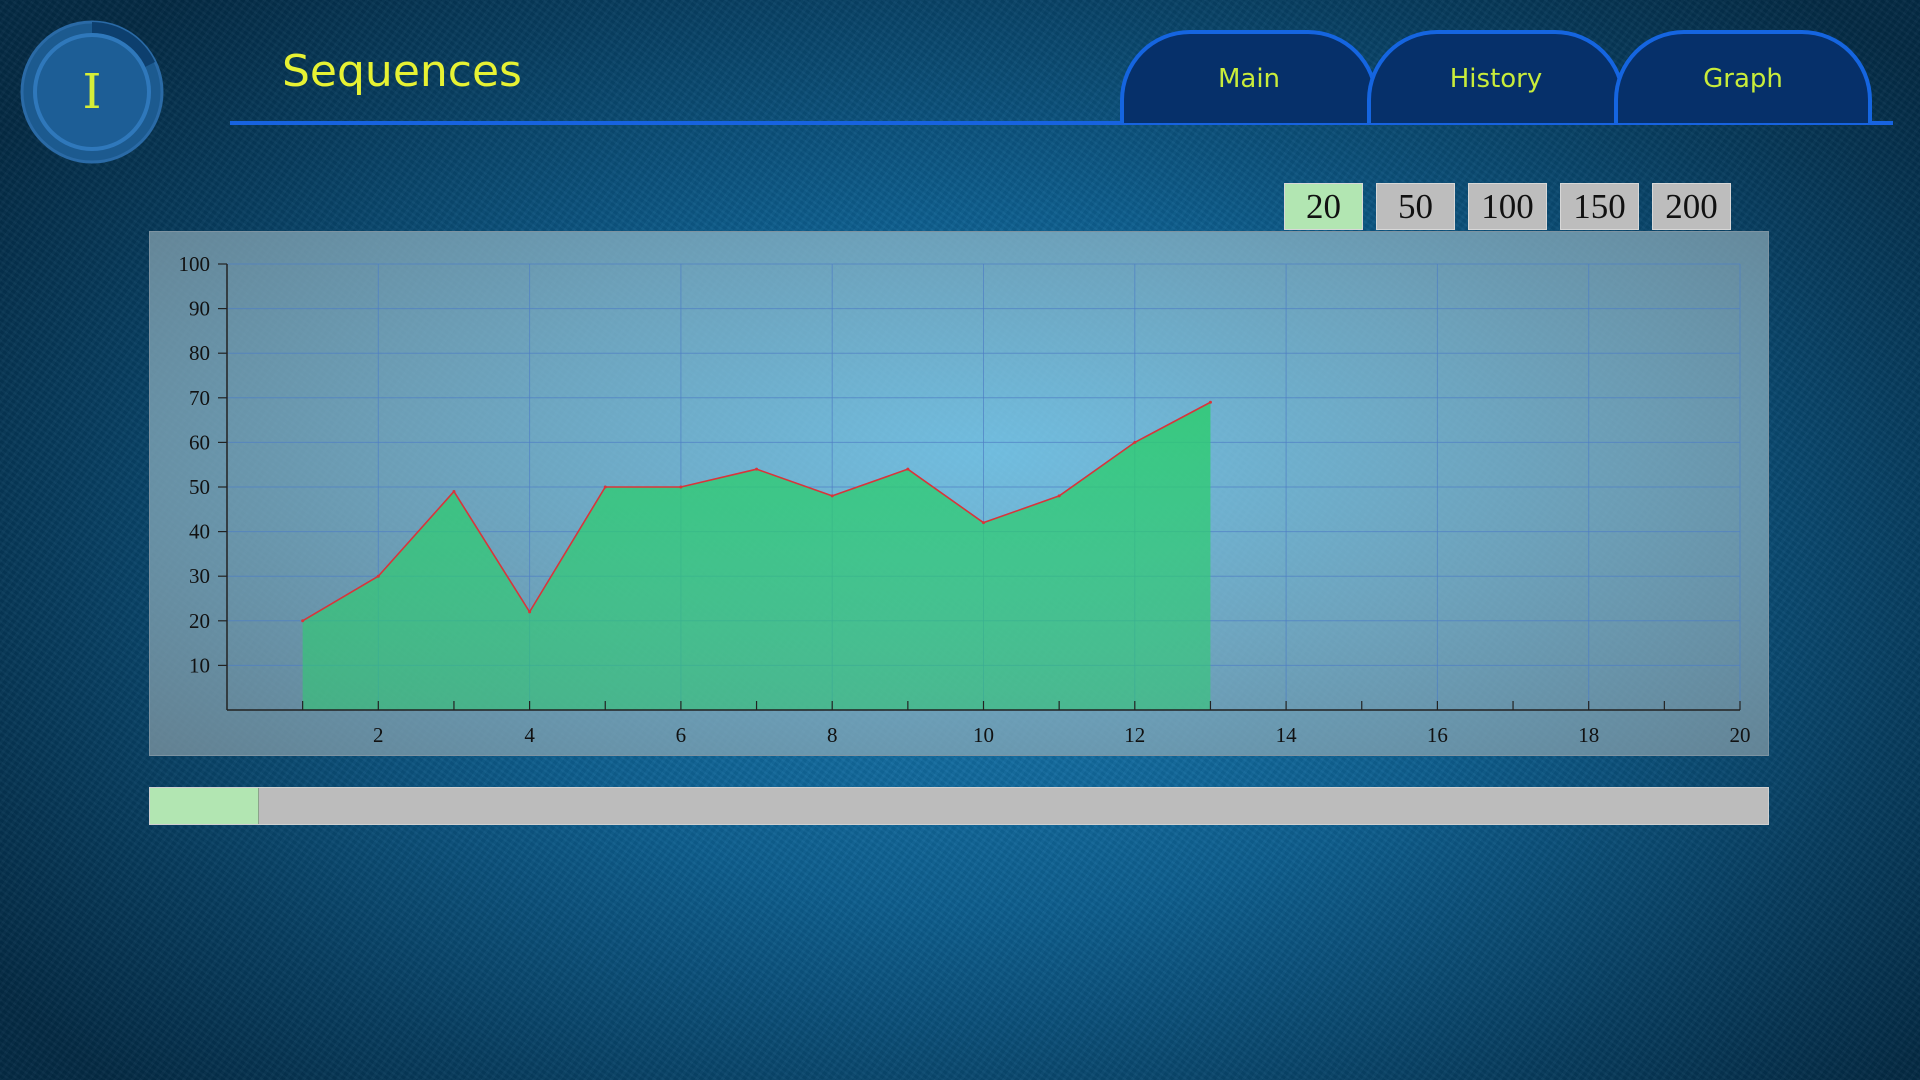 The width and height of the screenshot is (1920, 1080). Describe the element at coordinates (1437, 735) in the screenshot. I see `x-tick-label: 16` at that location.